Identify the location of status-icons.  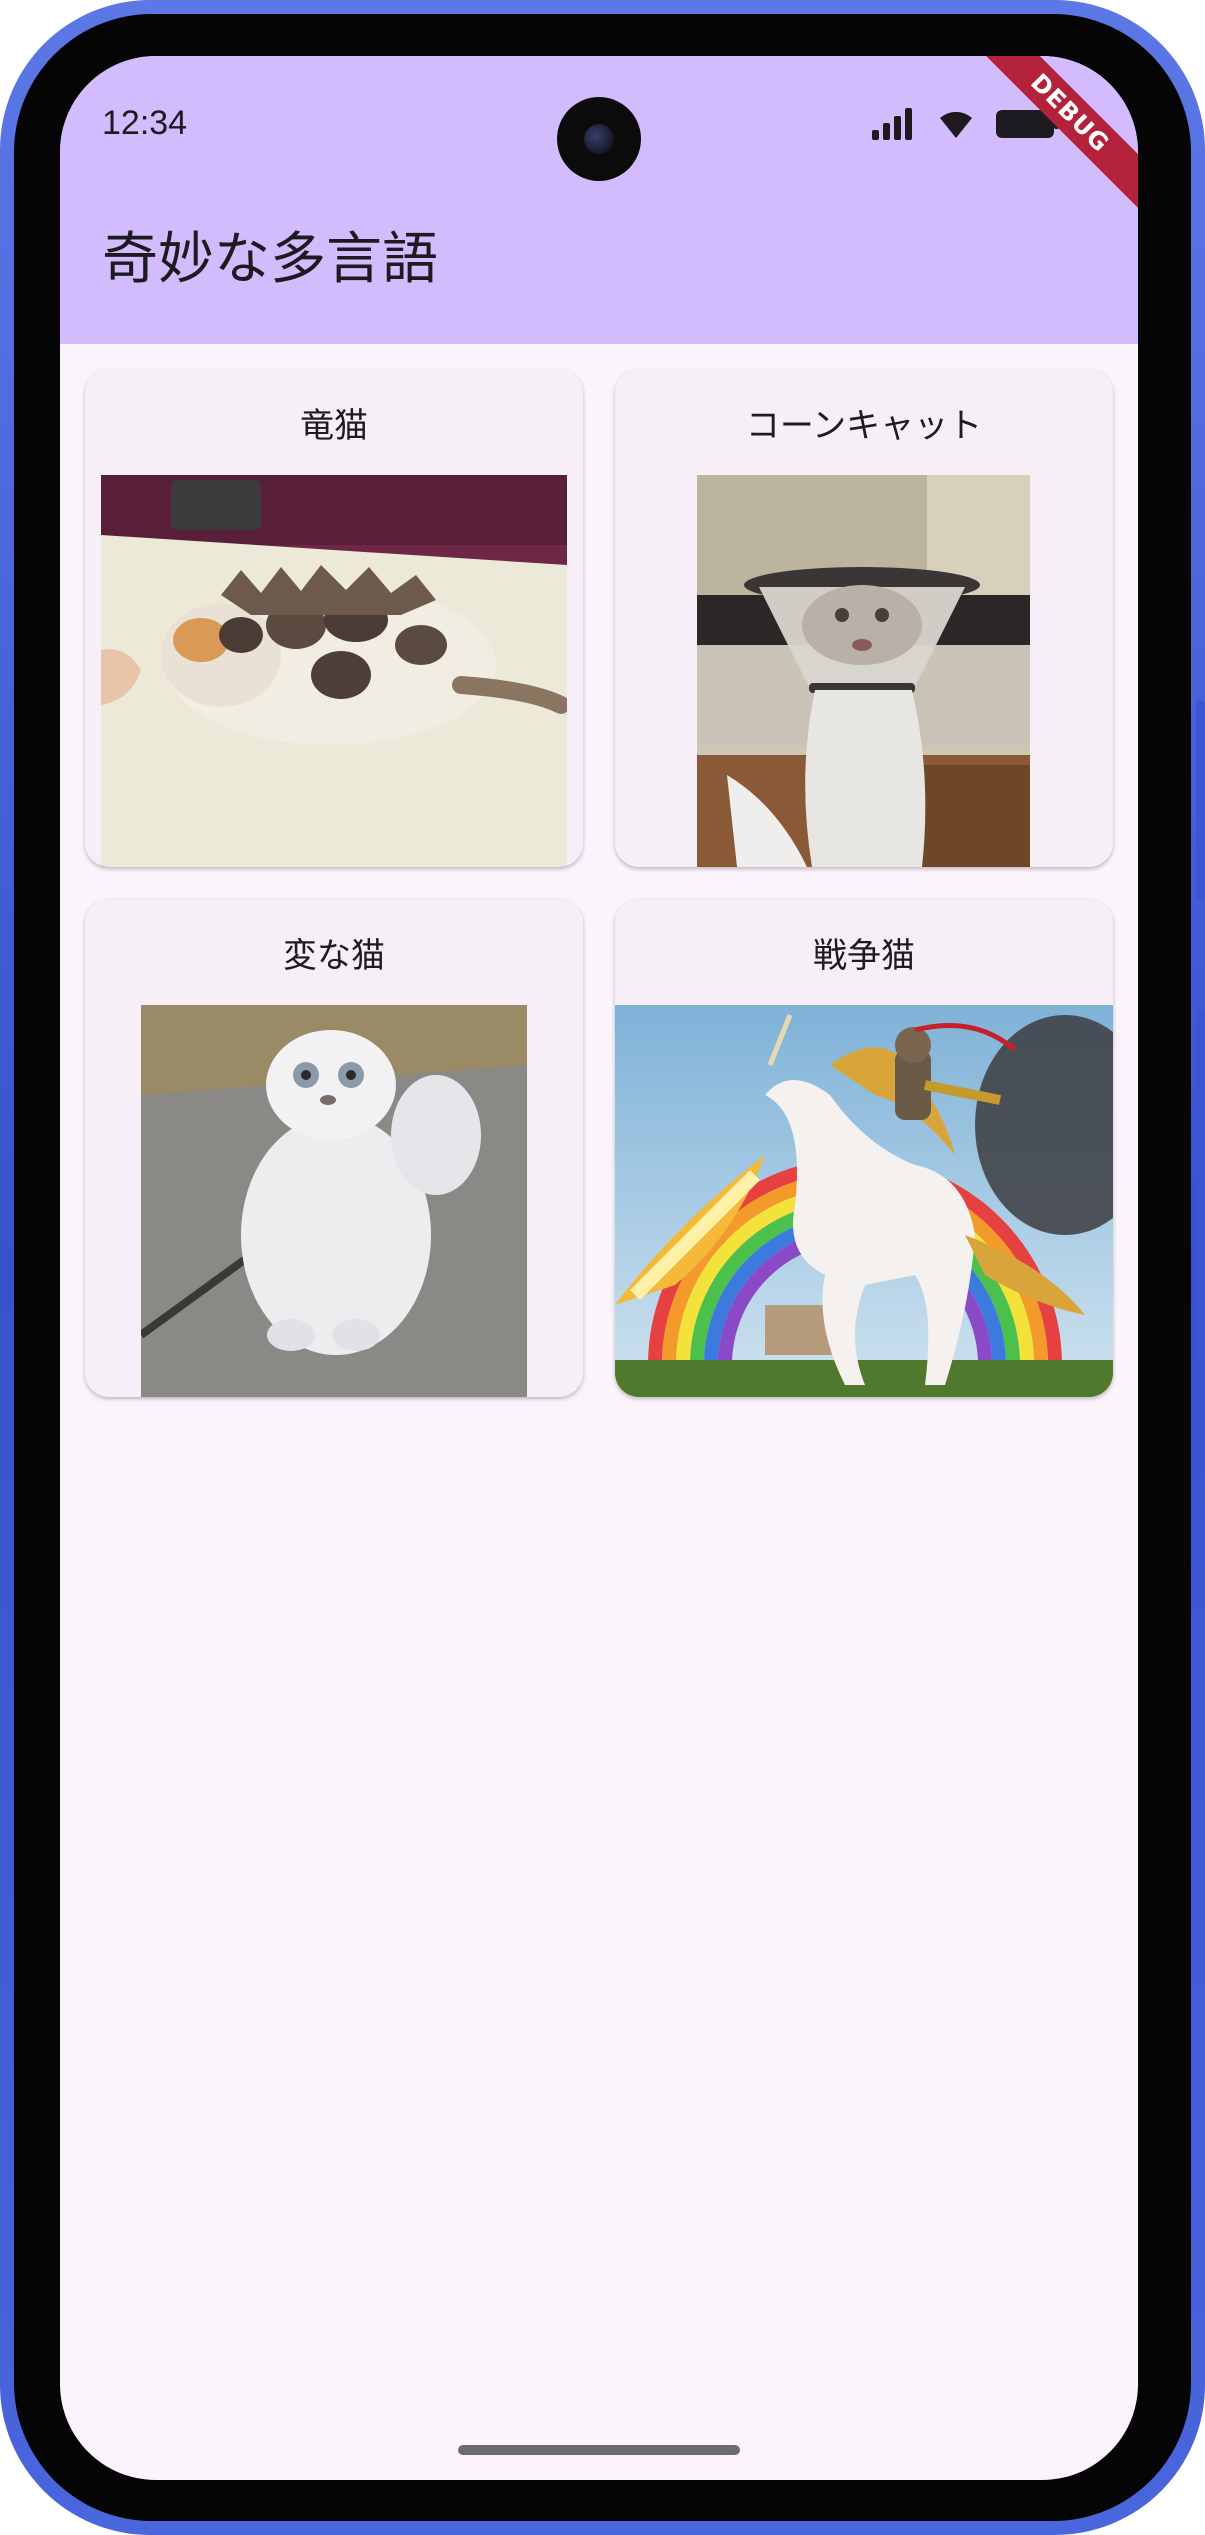
(965, 124).